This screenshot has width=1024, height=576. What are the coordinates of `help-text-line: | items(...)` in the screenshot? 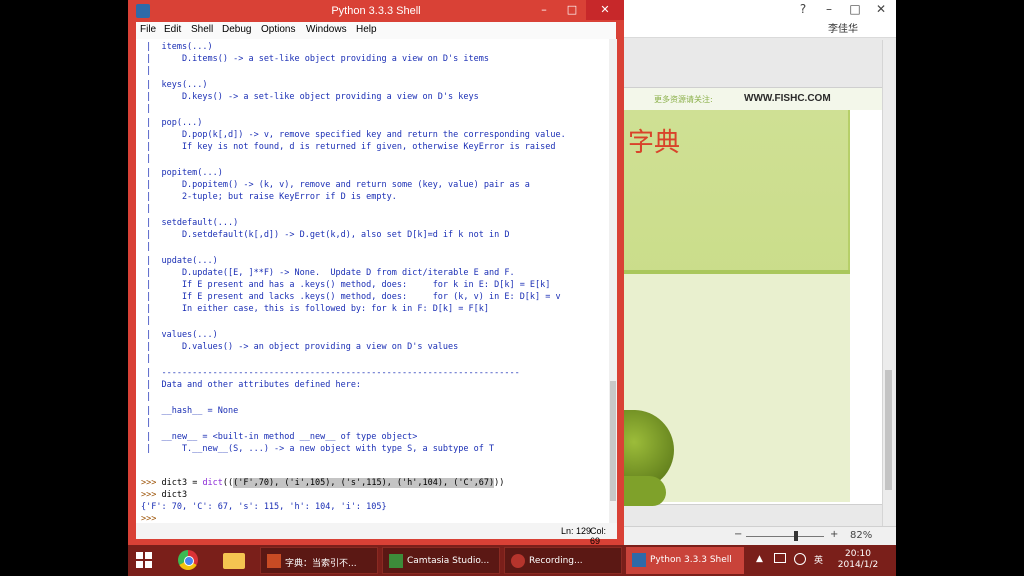 It's located at (177, 47).